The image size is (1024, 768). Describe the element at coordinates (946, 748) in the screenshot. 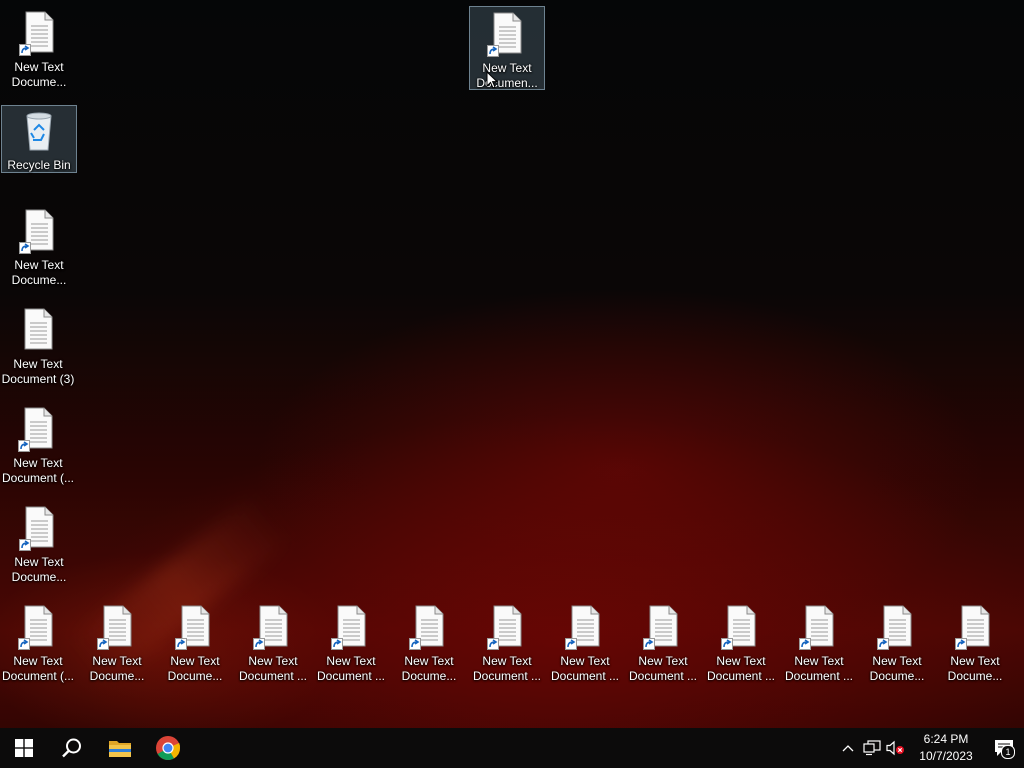

I see `taskbar-clock: 6:24 PM 10/7/2023` at that location.